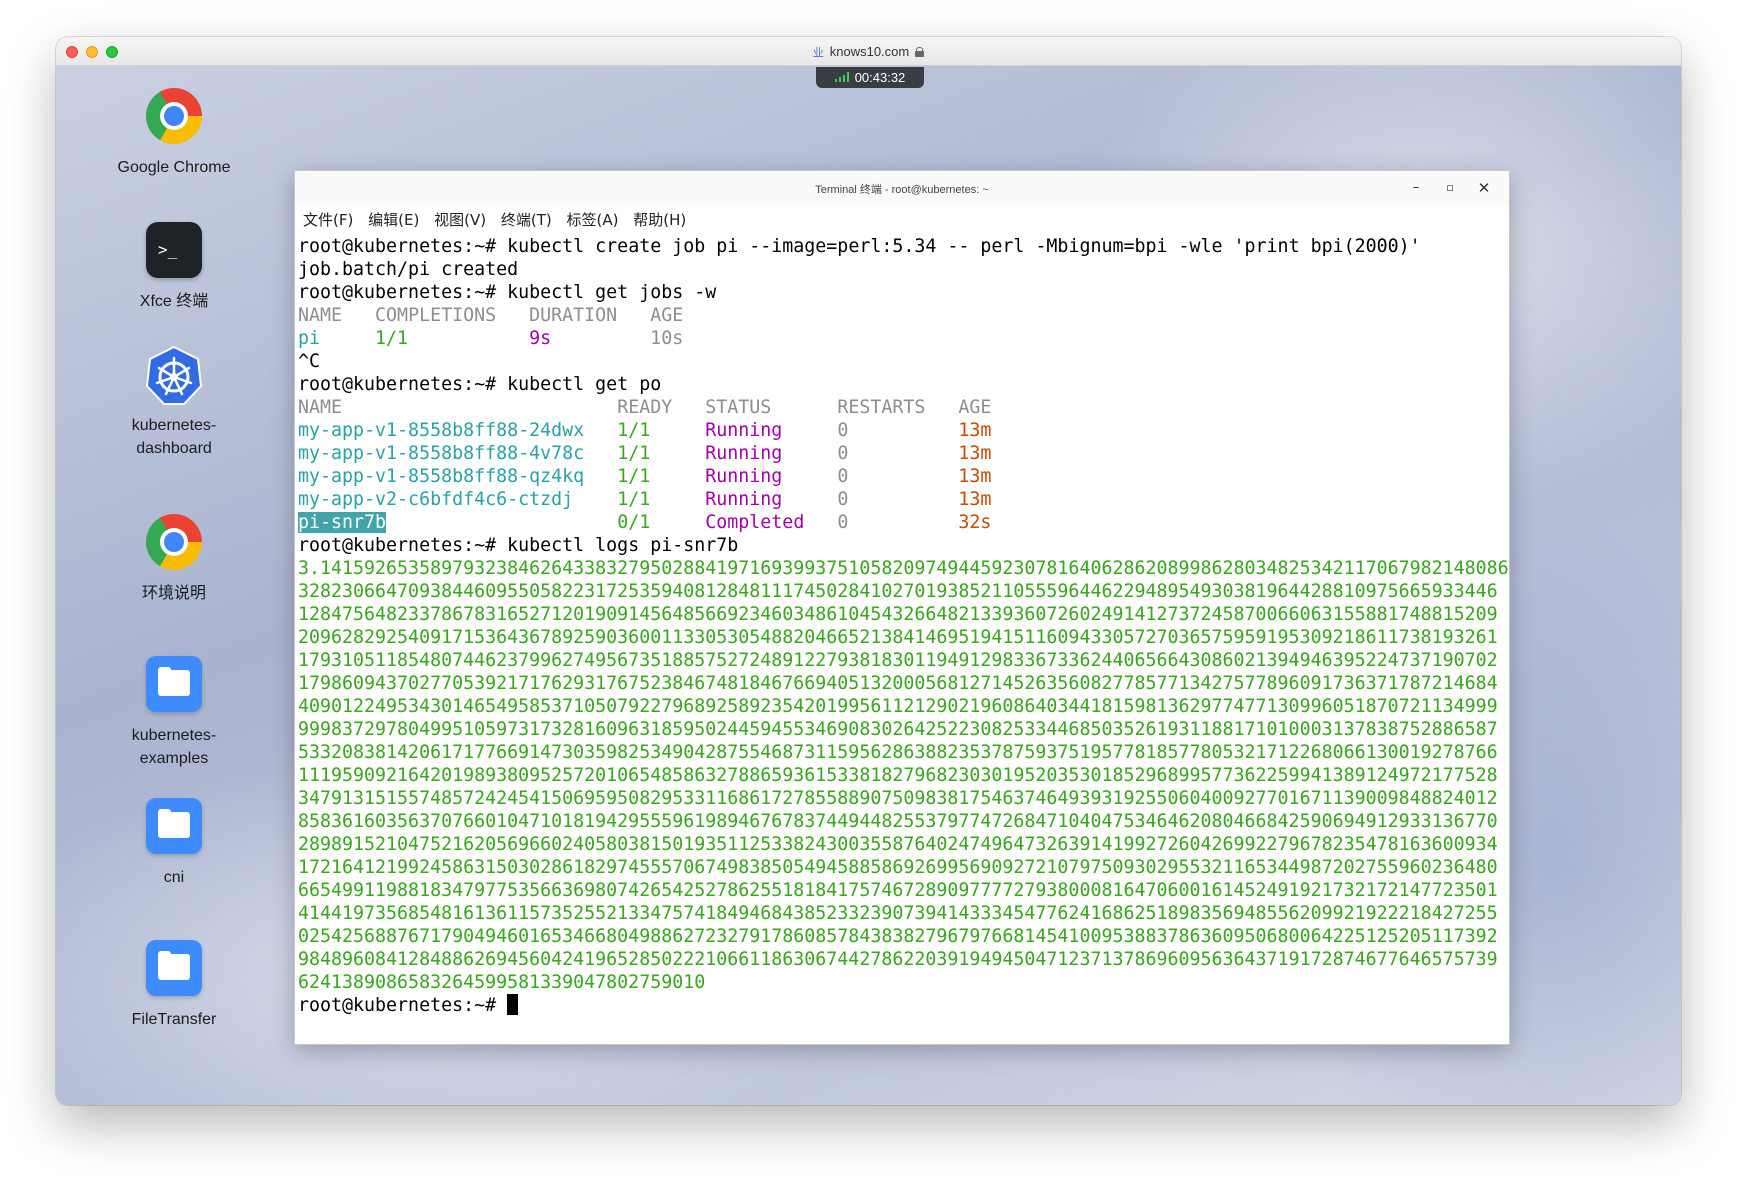 The height and width of the screenshot is (1180, 1737). What do you see at coordinates (393, 220) in the screenshot?
I see `menu-edit: 编辑(E)` at bounding box center [393, 220].